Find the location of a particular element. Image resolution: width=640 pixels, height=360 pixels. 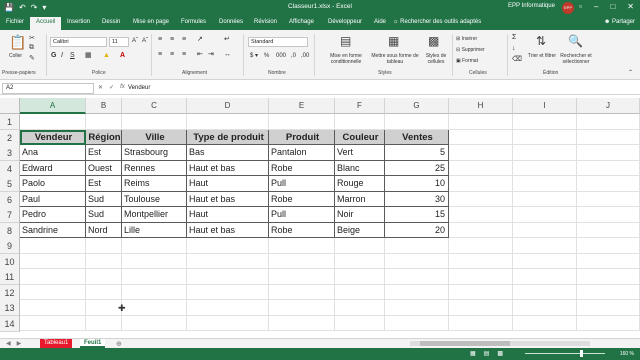

font-size-select: 11 is located at coordinates (119, 42).